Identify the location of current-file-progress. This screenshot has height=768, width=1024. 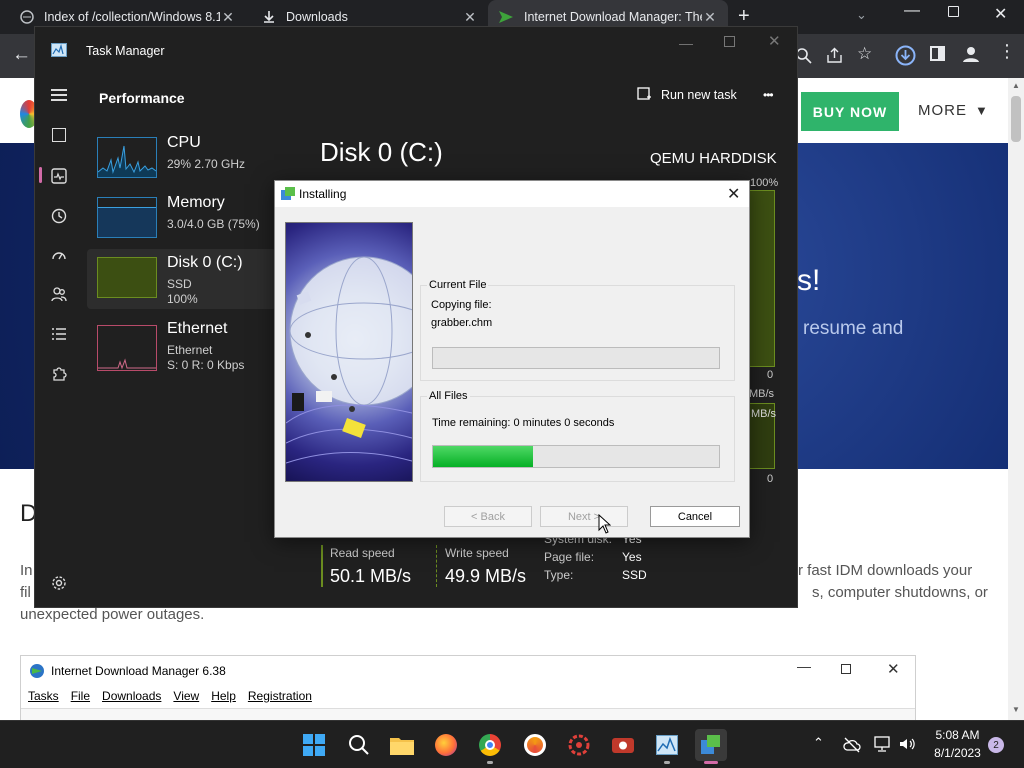
(576, 358).